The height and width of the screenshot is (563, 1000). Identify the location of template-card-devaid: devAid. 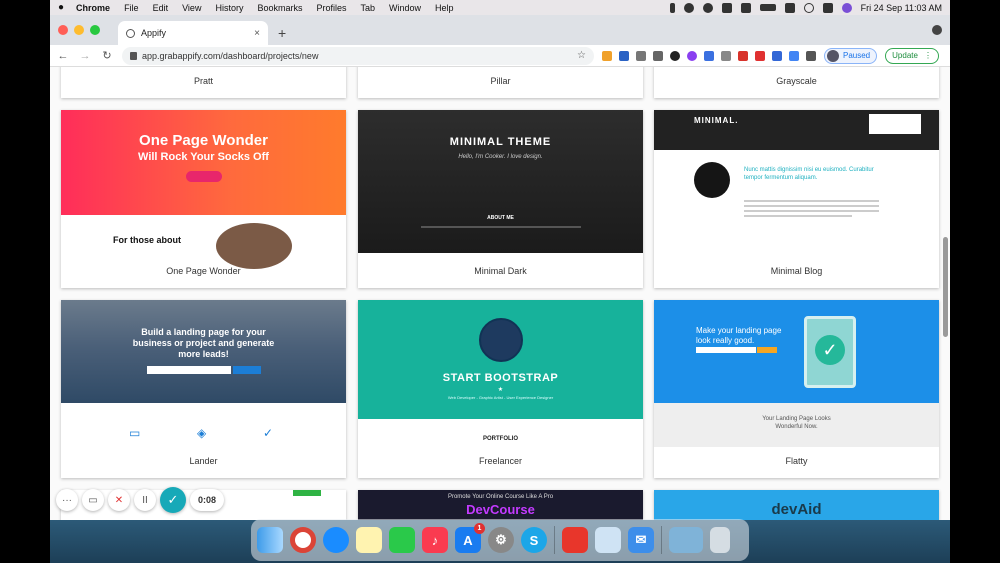
(796, 505).